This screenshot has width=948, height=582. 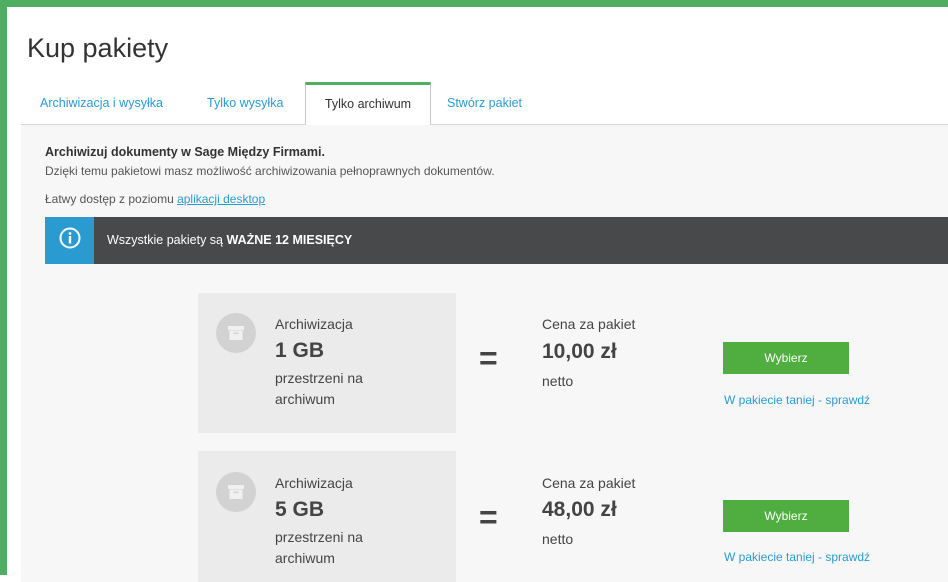 What do you see at coordinates (579, 351) in the screenshot?
I see `price-value: 10,00 zł` at bounding box center [579, 351].